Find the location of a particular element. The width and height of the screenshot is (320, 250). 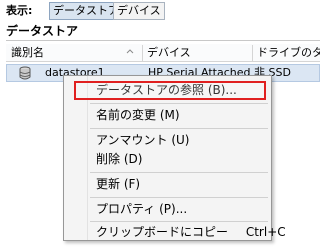

menu-item-refresh: 更新 (F) is located at coordinates (118, 184).